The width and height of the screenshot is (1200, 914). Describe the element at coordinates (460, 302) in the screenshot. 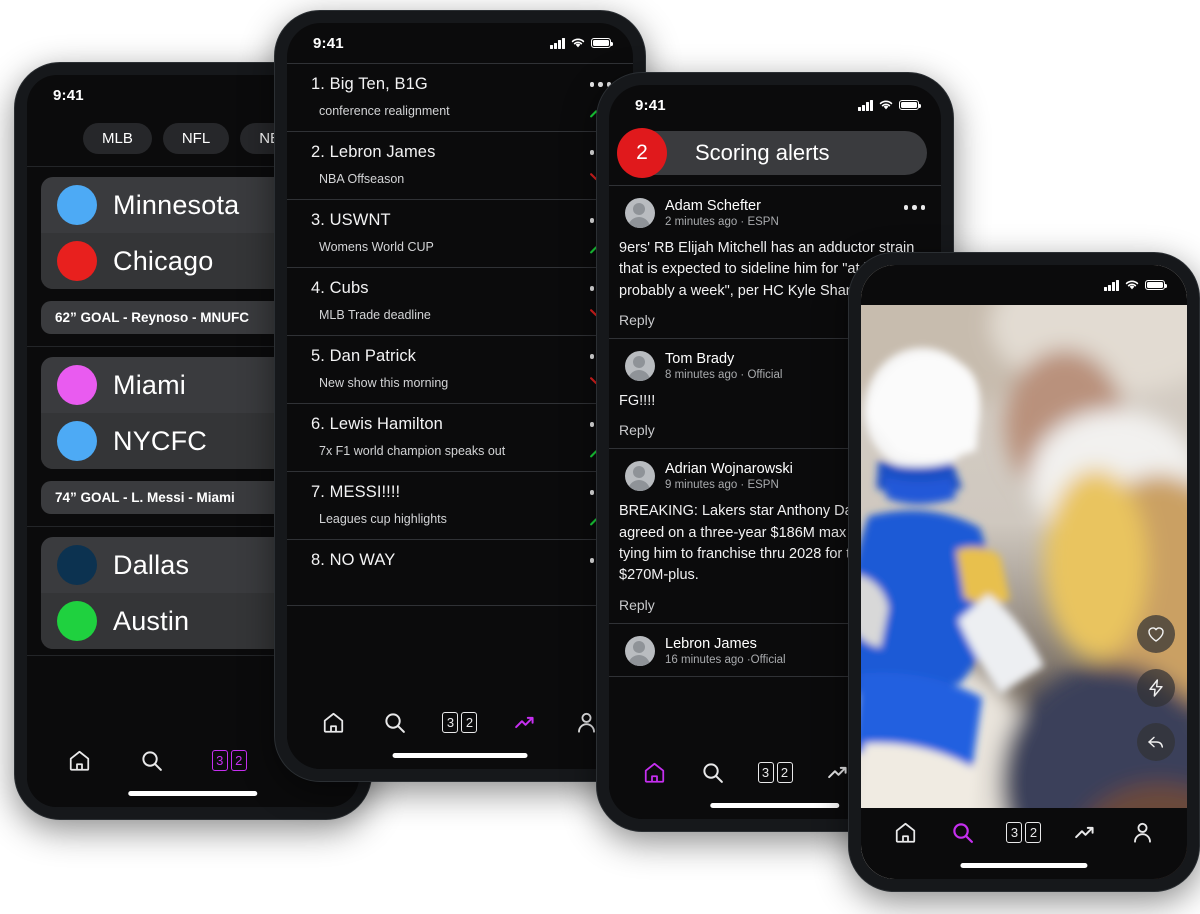

I see `list-item: 4. Cubs MLB Trade deadline` at that location.